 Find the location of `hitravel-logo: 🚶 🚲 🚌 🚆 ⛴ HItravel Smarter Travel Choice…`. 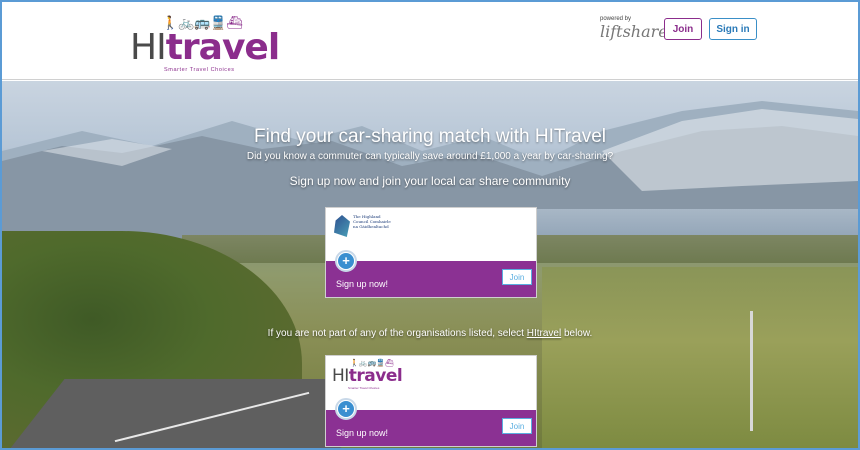

hitravel-logo: 🚶 🚲 🚌 🚆 ⛴ HItravel Smarter Travel Choice… is located at coordinates (205, 45).